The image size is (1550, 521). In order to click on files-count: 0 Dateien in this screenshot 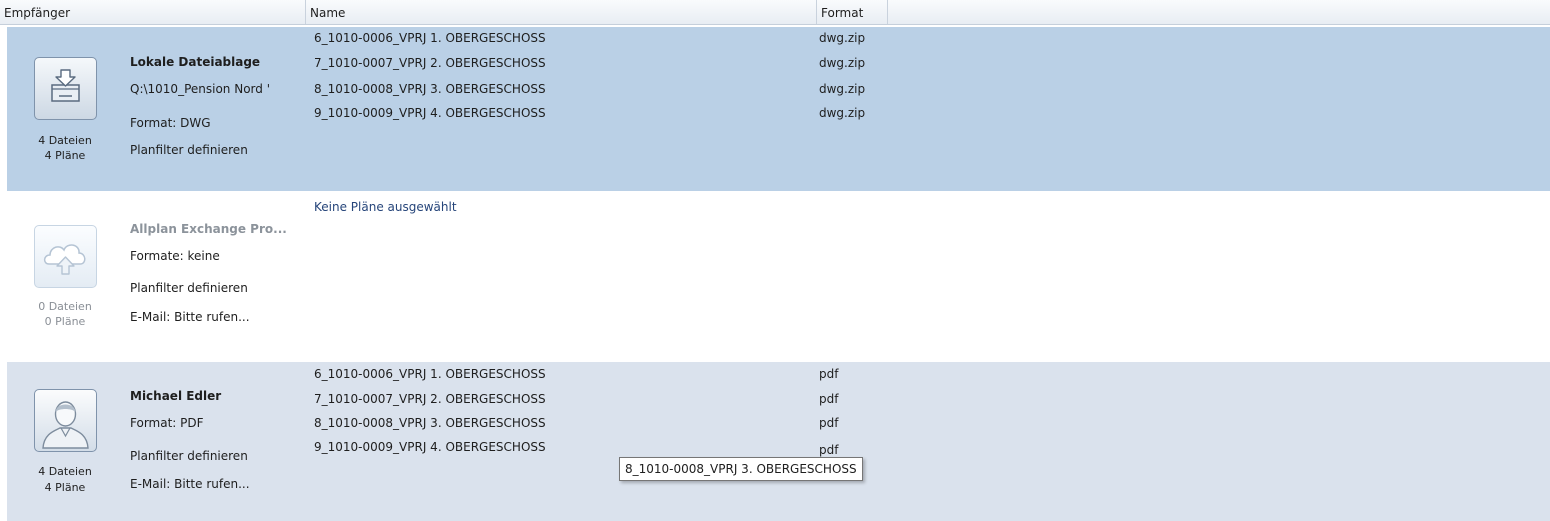, I will do `click(65, 306)`.